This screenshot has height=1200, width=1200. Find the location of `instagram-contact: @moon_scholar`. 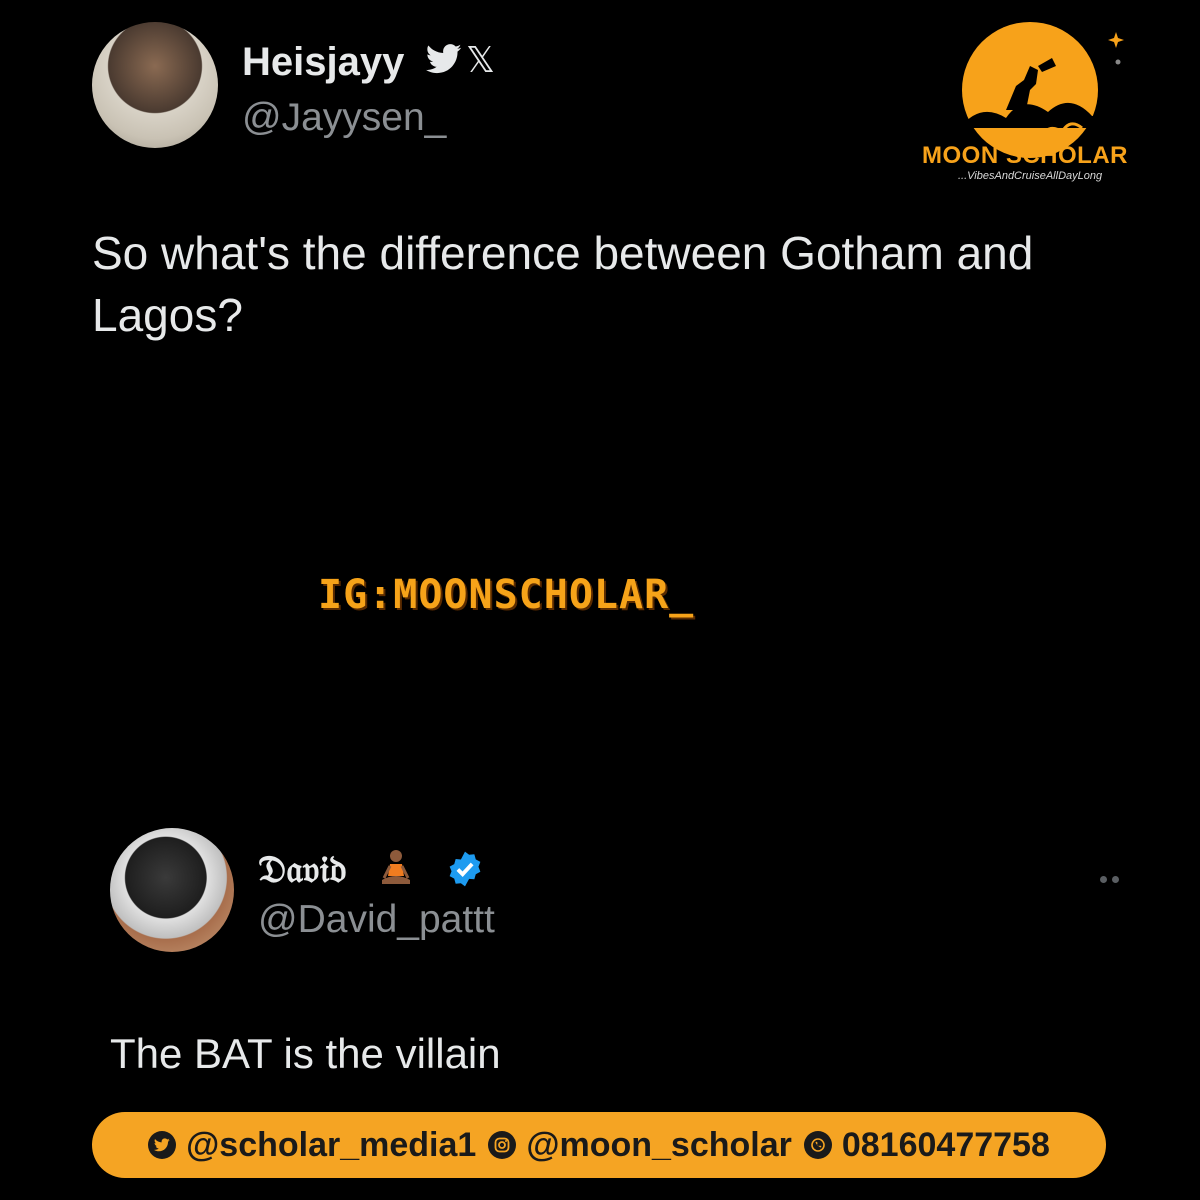

instagram-contact: @moon_scholar is located at coordinates (640, 1145).